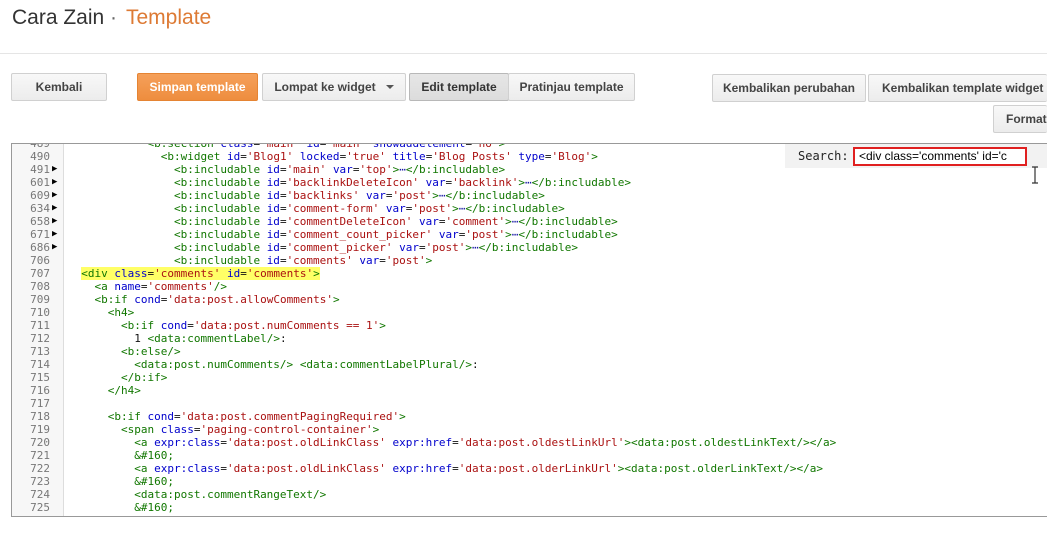 Image resolution: width=1047 pixels, height=533 pixels. Describe the element at coordinates (459, 87) in the screenshot. I see `edit-template-button: Edit template` at that location.